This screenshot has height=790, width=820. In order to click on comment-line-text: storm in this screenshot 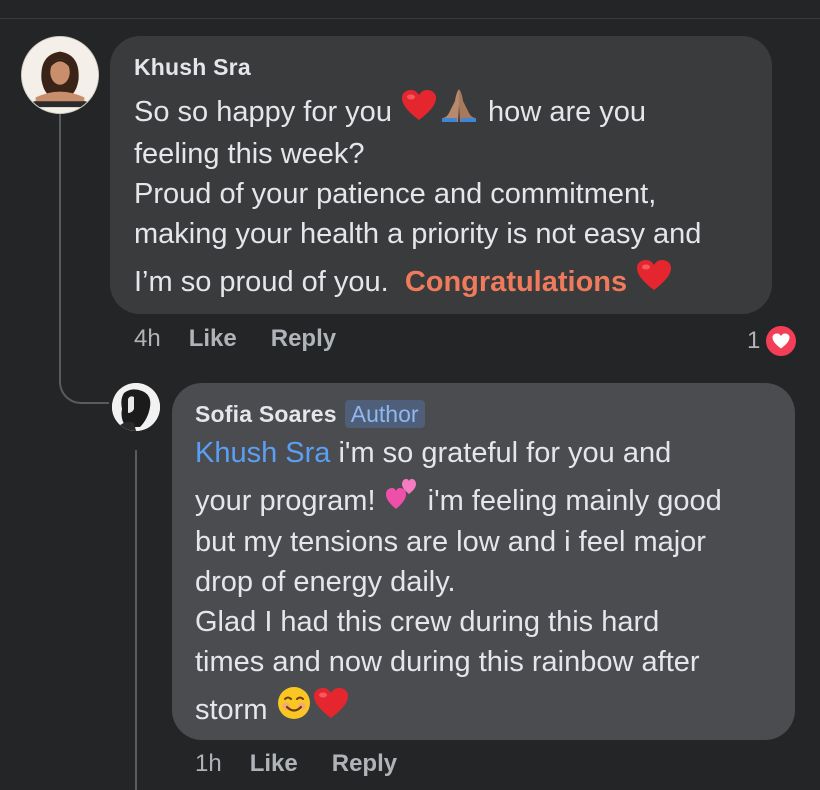, I will do `click(235, 709)`.